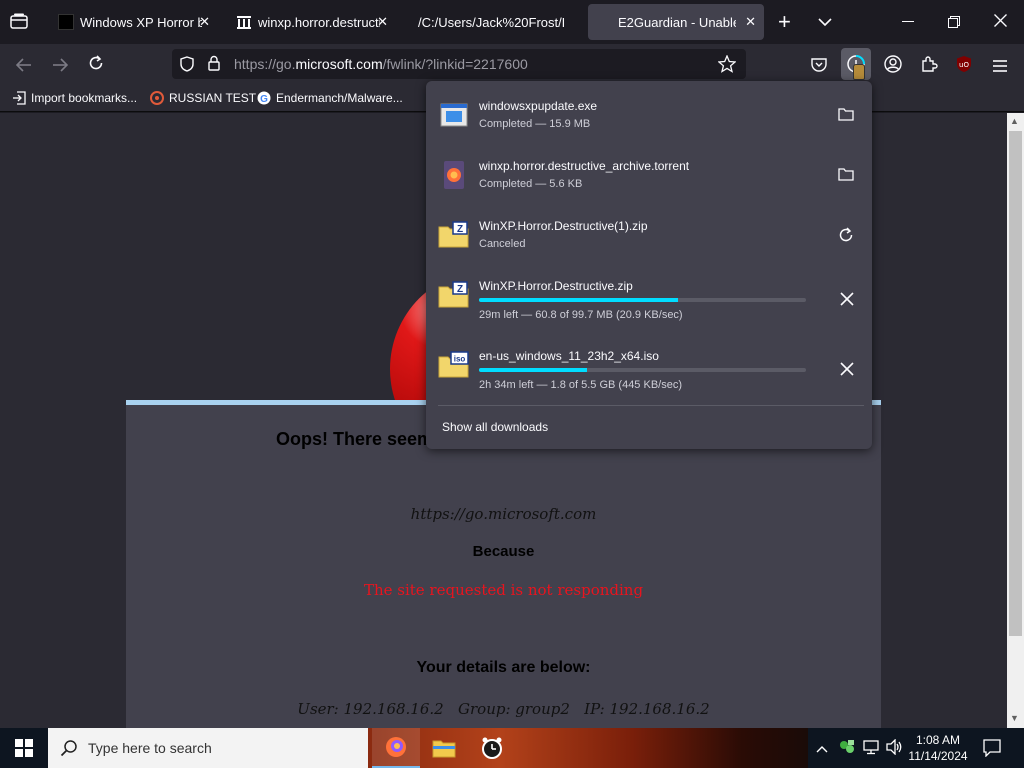  Describe the element at coordinates (265, 64) in the screenshot. I see `url-prefix: https://go.` at that location.